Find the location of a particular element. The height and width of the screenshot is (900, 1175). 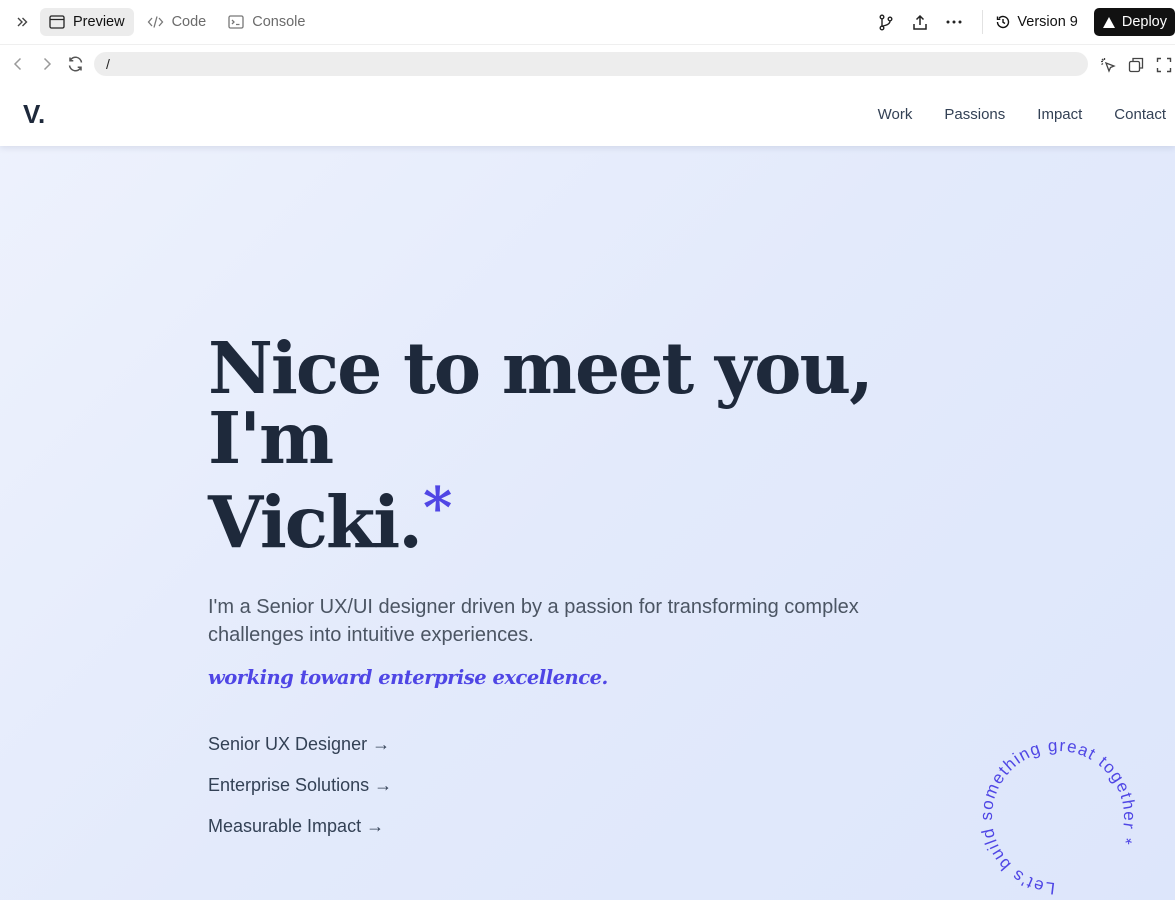

site-logo: V. is located at coordinates (34, 114).